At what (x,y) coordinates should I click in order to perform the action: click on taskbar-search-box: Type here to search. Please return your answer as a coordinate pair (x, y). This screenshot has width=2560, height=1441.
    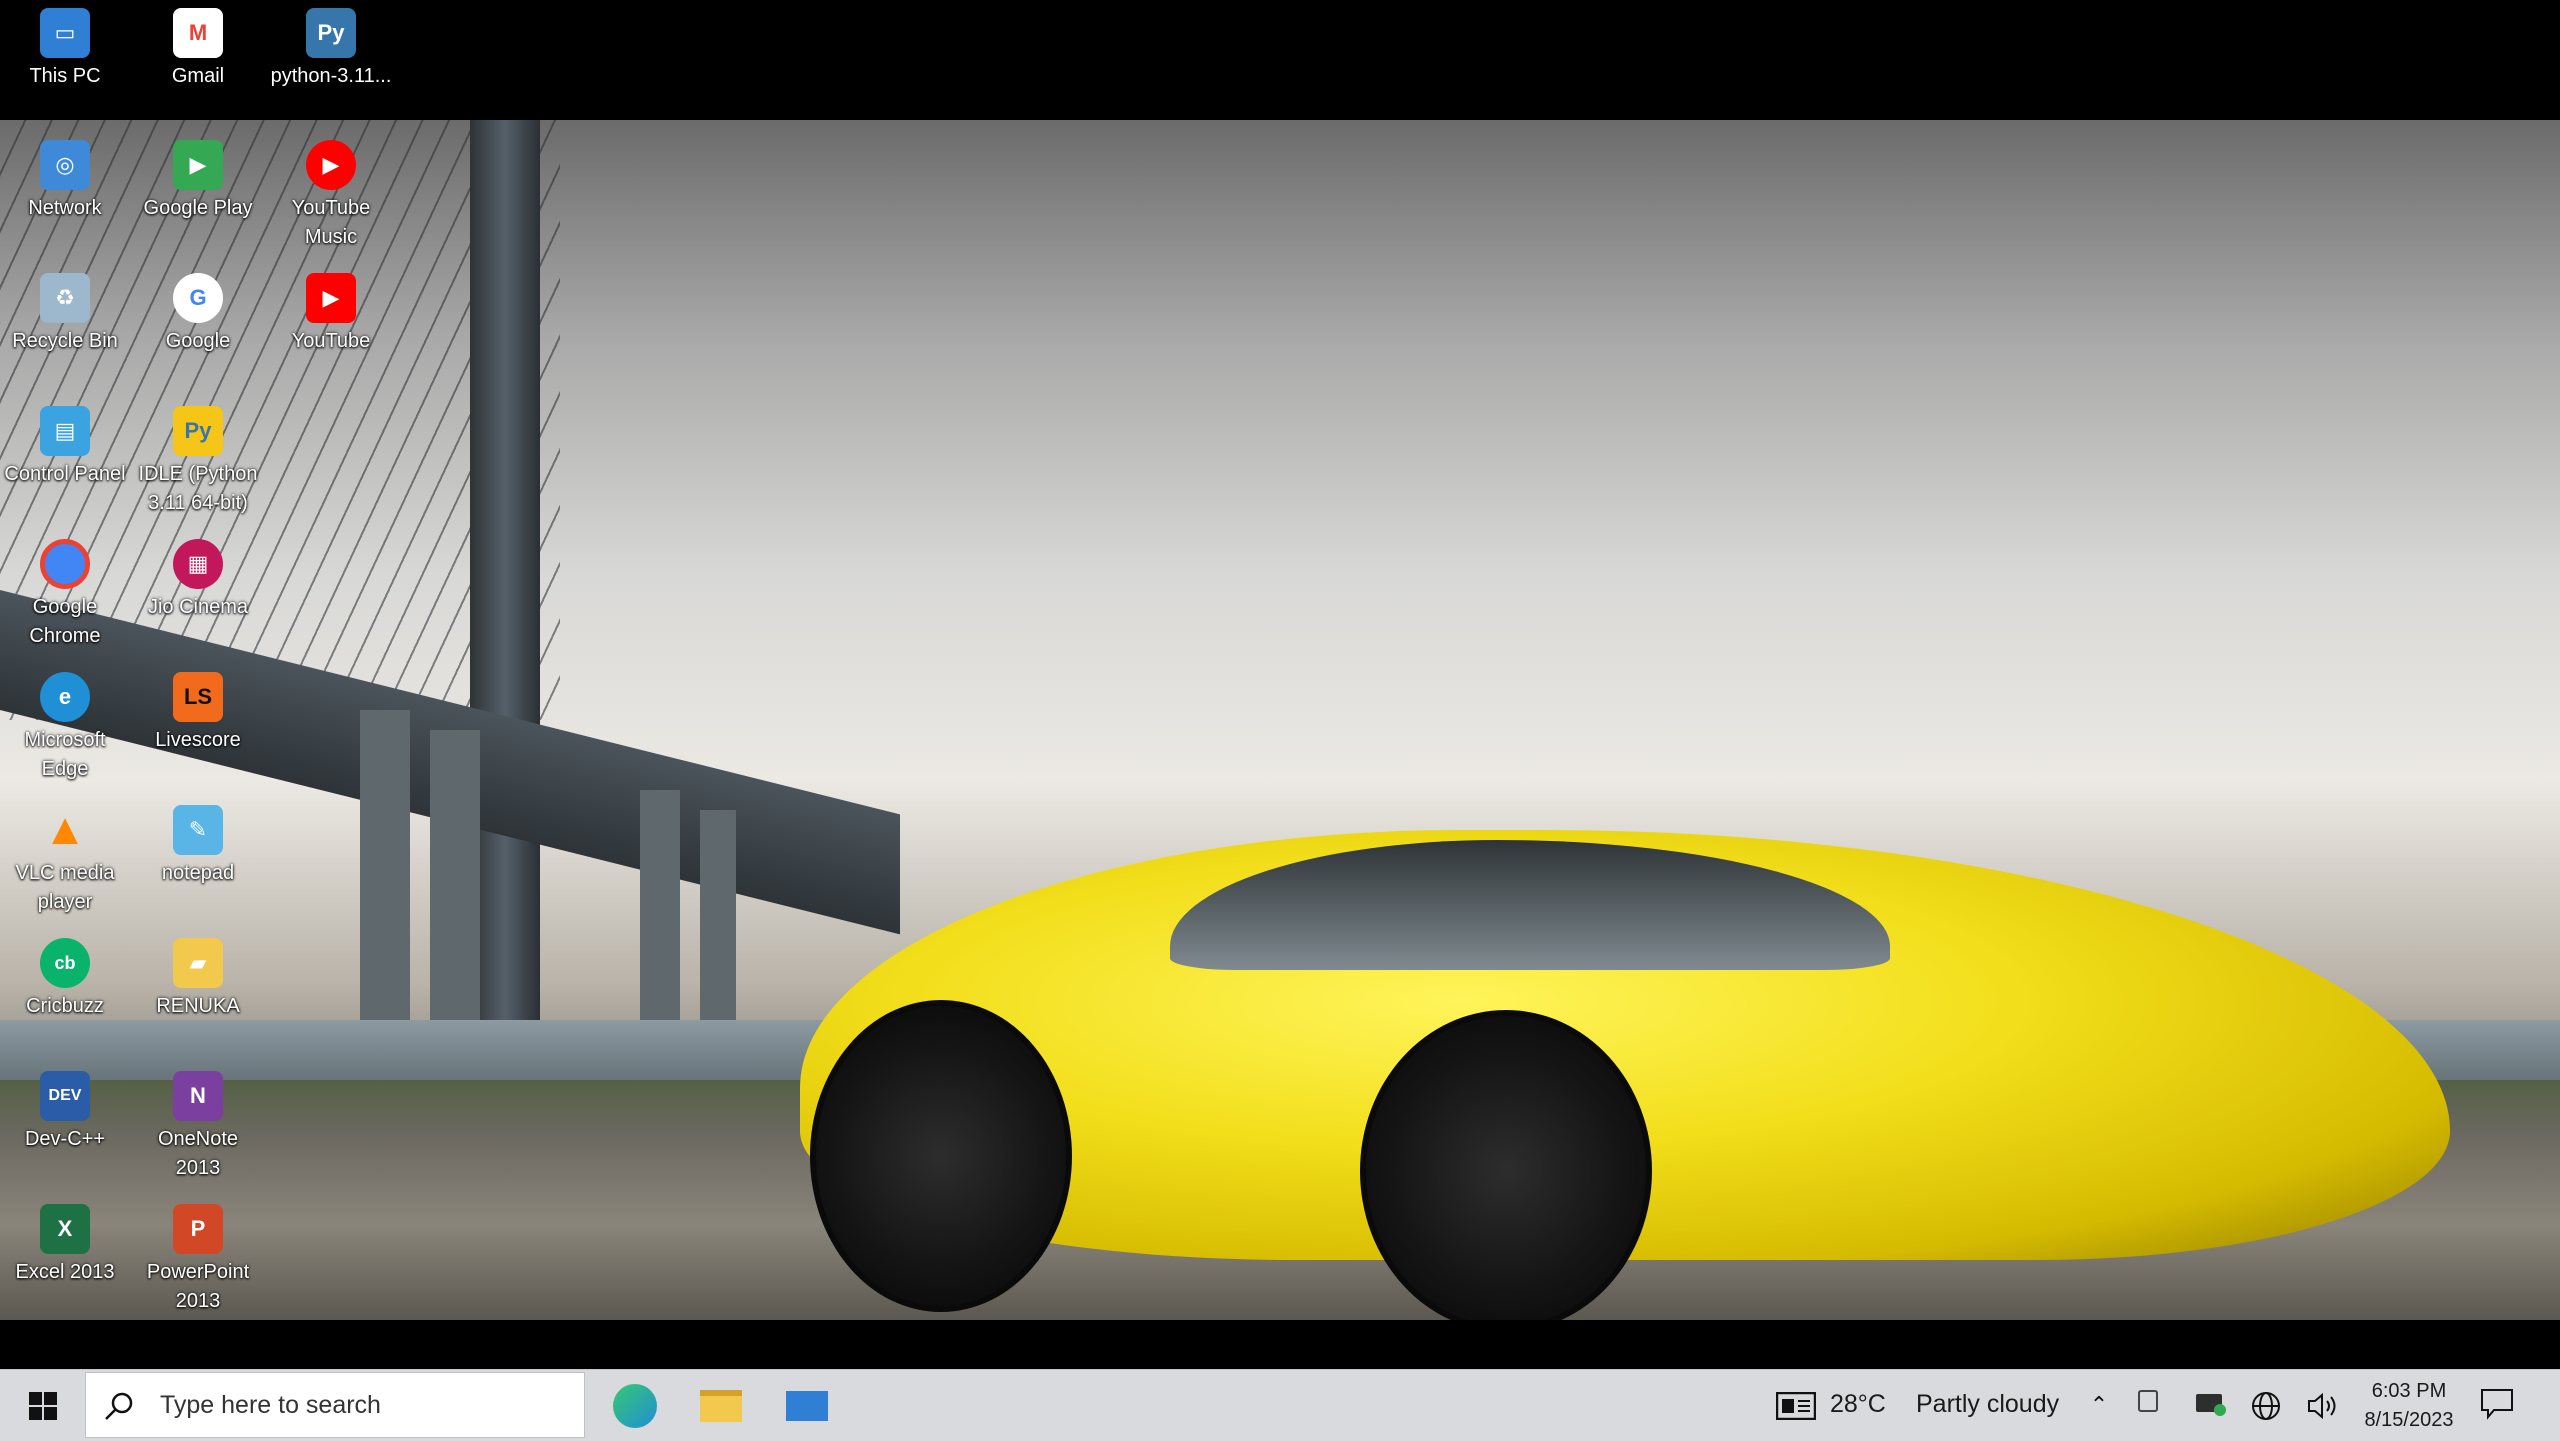
    Looking at the image, I should click on (335, 1405).